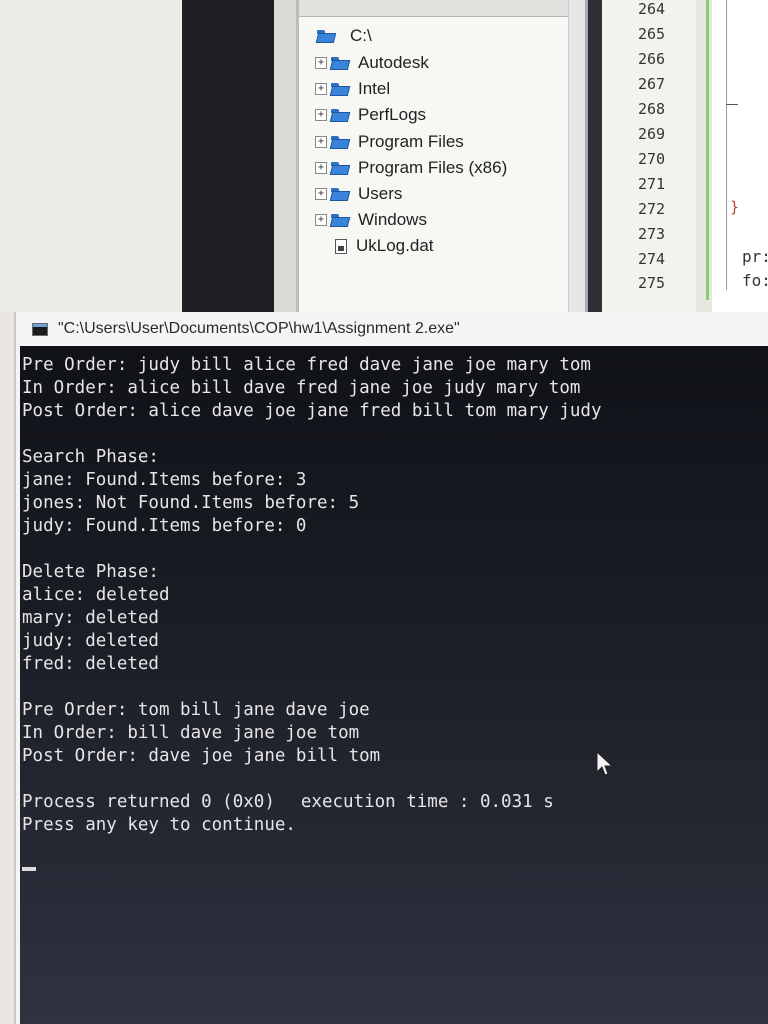 This screenshot has width=768, height=1024. I want to click on change-marker-bar, so click(707, 150).